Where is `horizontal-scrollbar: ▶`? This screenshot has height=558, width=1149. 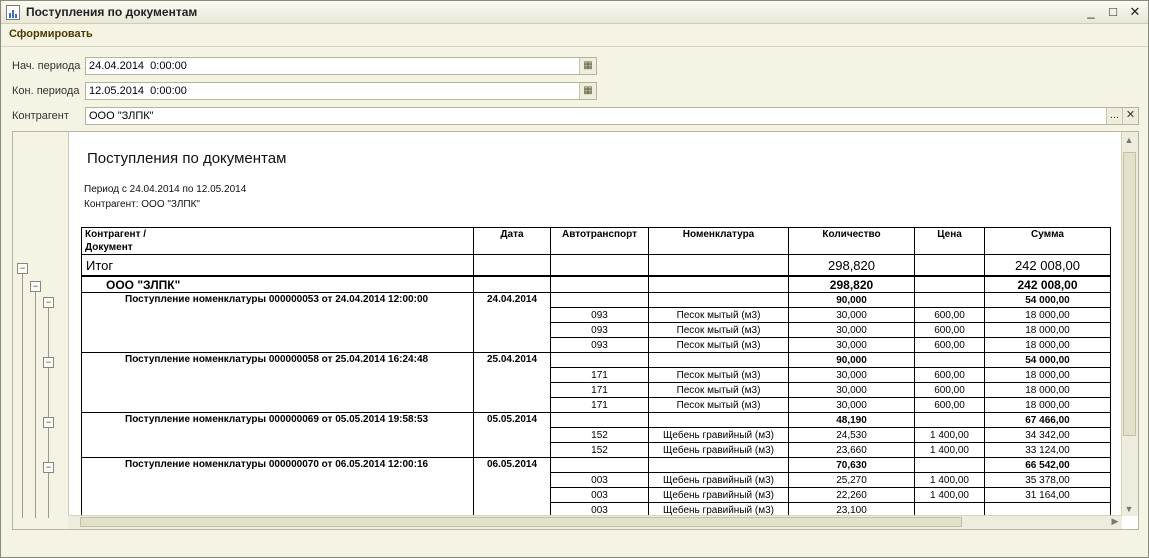
horizontal-scrollbar: ▶ is located at coordinates (595, 522).